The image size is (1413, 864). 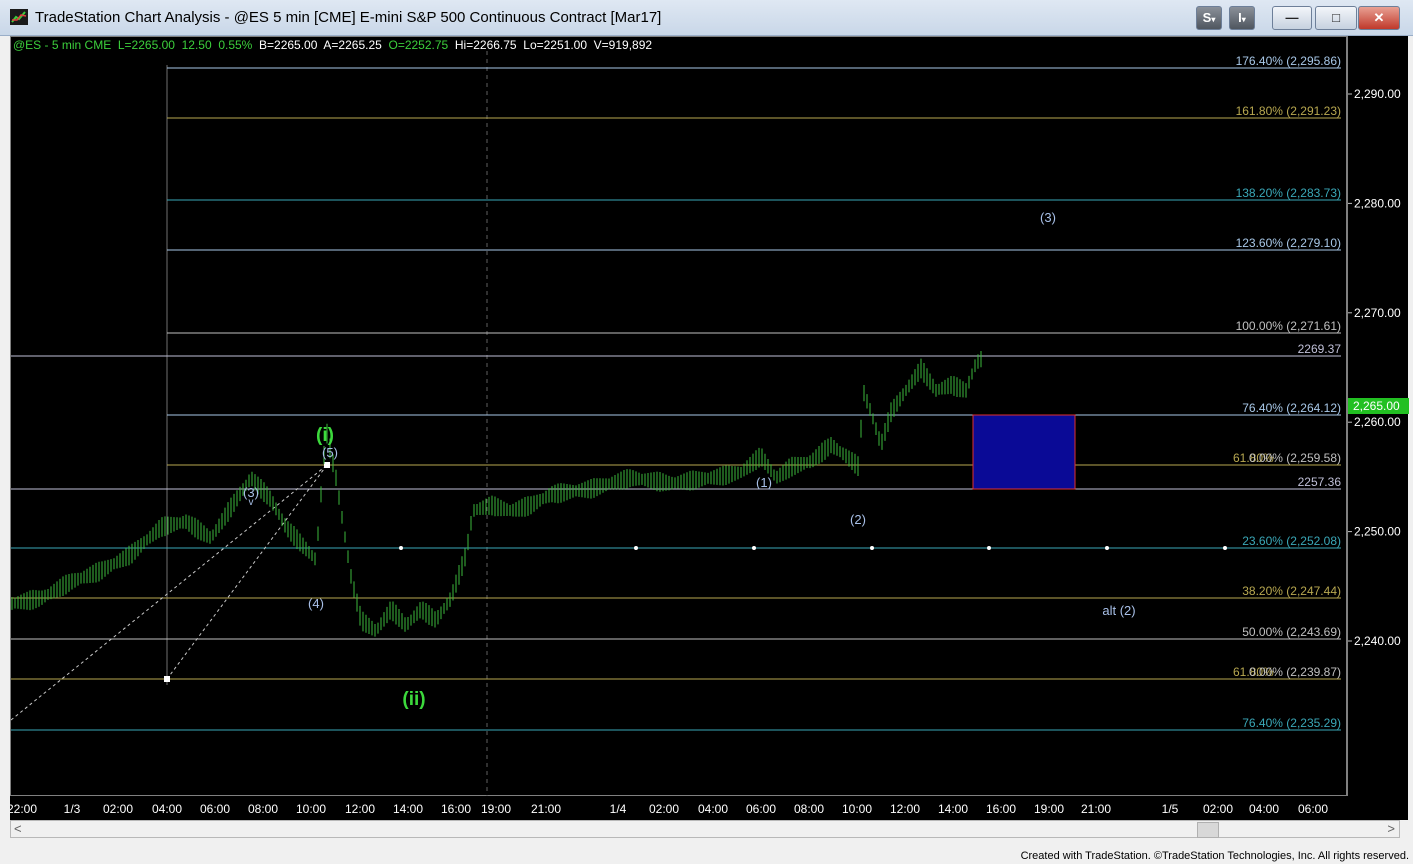 What do you see at coordinates (618, 809) in the screenshot?
I see `time-tick-label: 1/4` at bounding box center [618, 809].